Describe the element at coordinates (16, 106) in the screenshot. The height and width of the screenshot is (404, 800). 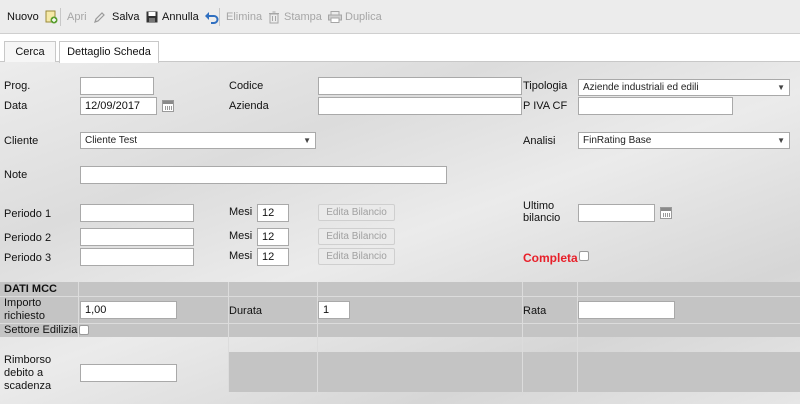
I see `data-label: Data` at that location.